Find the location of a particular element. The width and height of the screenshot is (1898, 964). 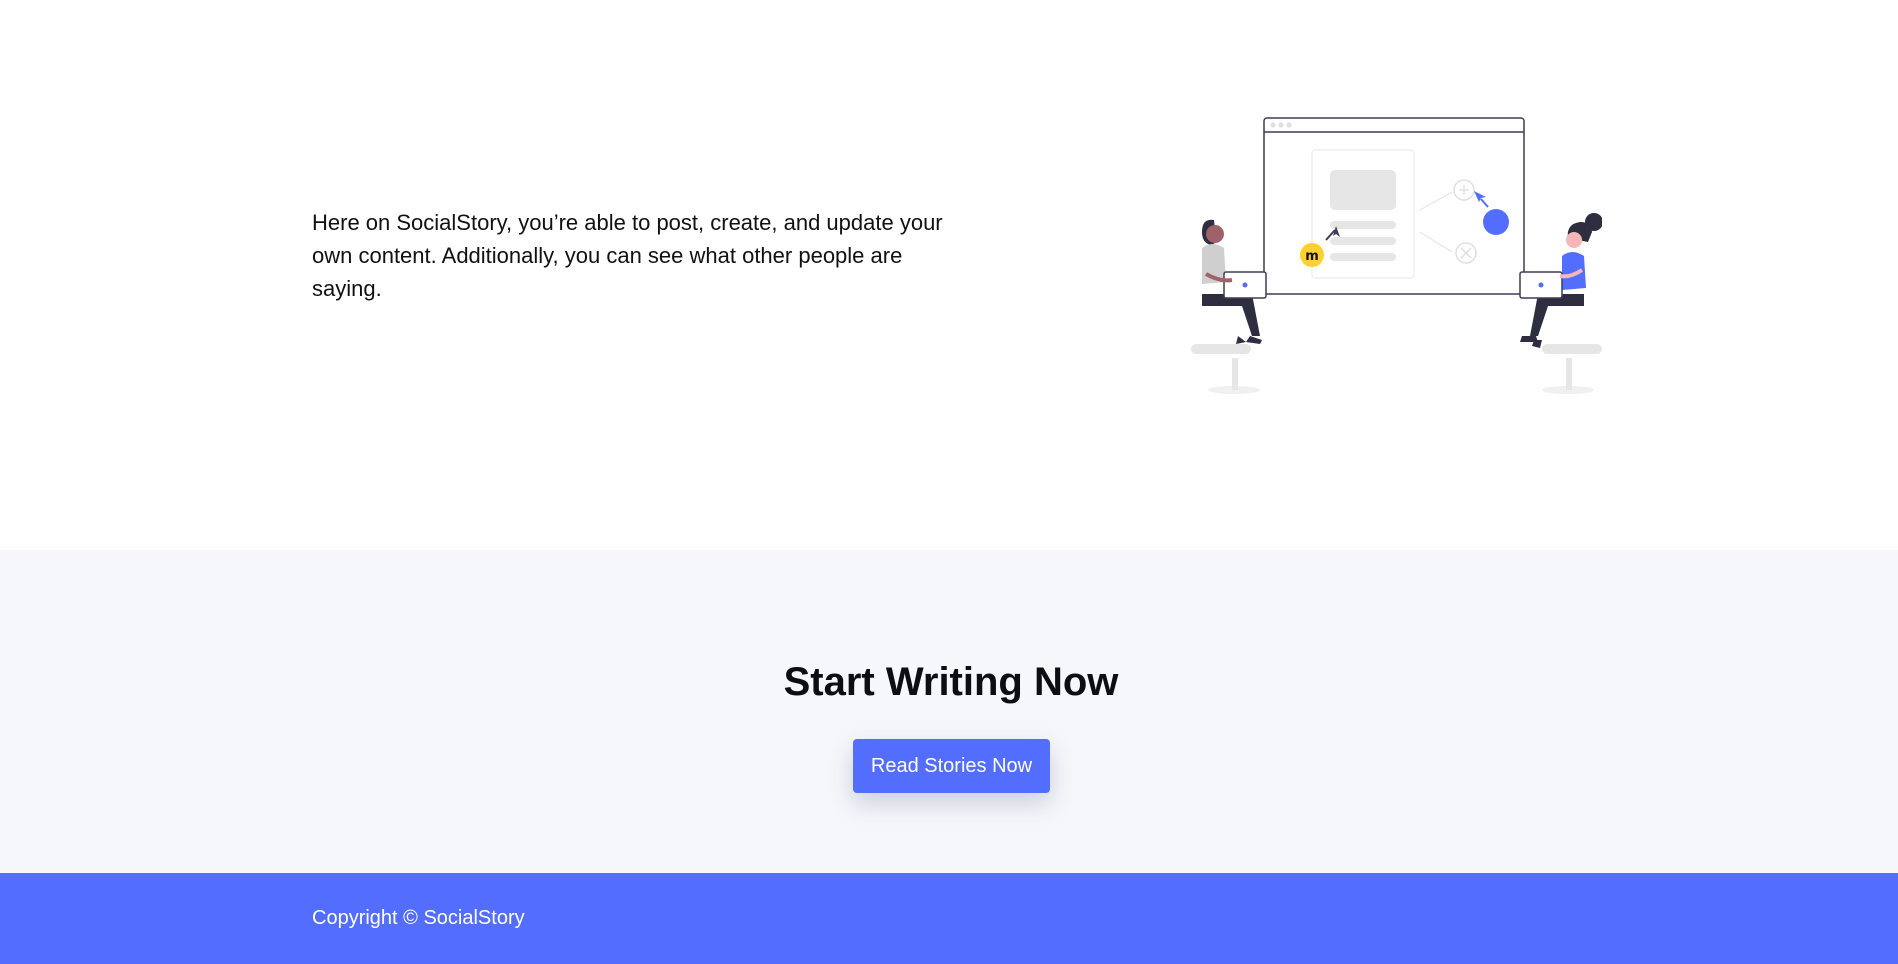

footer: Copyright © SocialStory is located at coordinates (949, 918).